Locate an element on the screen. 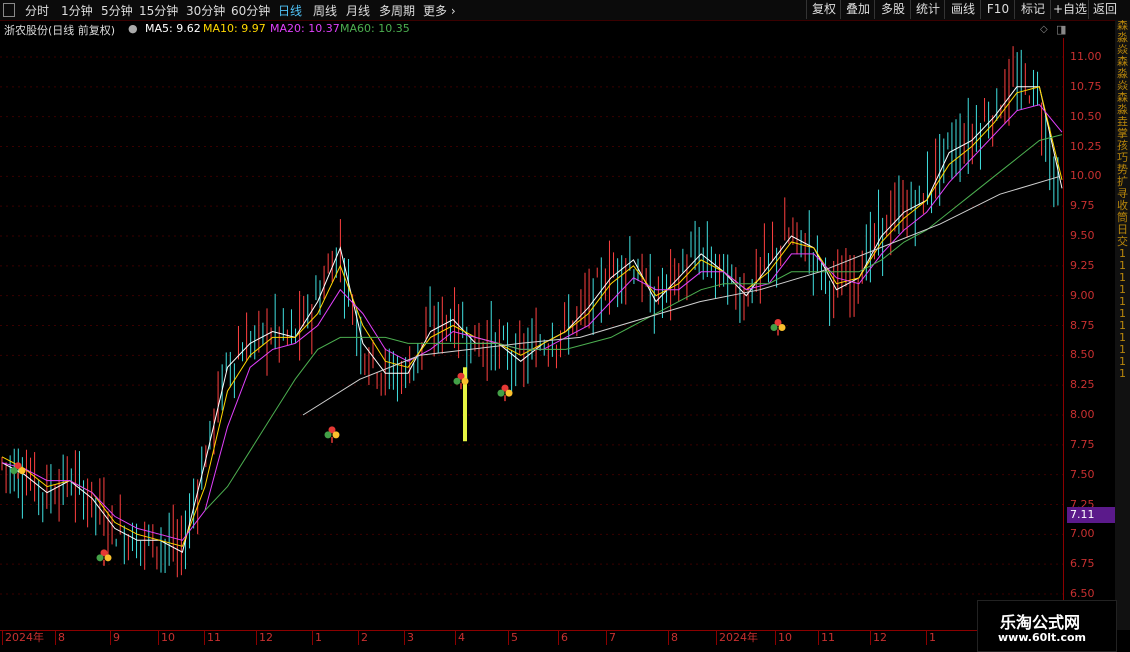  strip-char: 1 is located at coordinates (1122, 373).